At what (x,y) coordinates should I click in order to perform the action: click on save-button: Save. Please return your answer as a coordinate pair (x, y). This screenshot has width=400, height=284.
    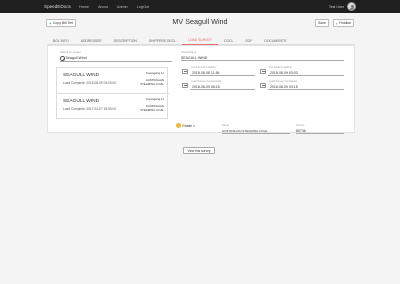
    Looking at the image, I should click on (322, 23).